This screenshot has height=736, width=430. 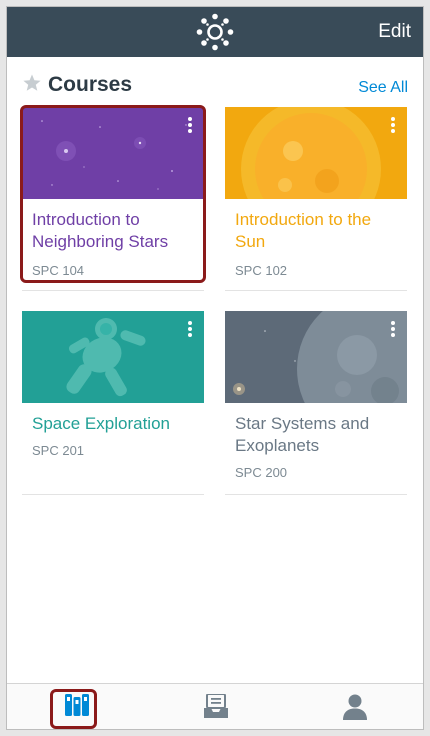 I want to click on bottom-tab-bar, so click(x=215, y=706).